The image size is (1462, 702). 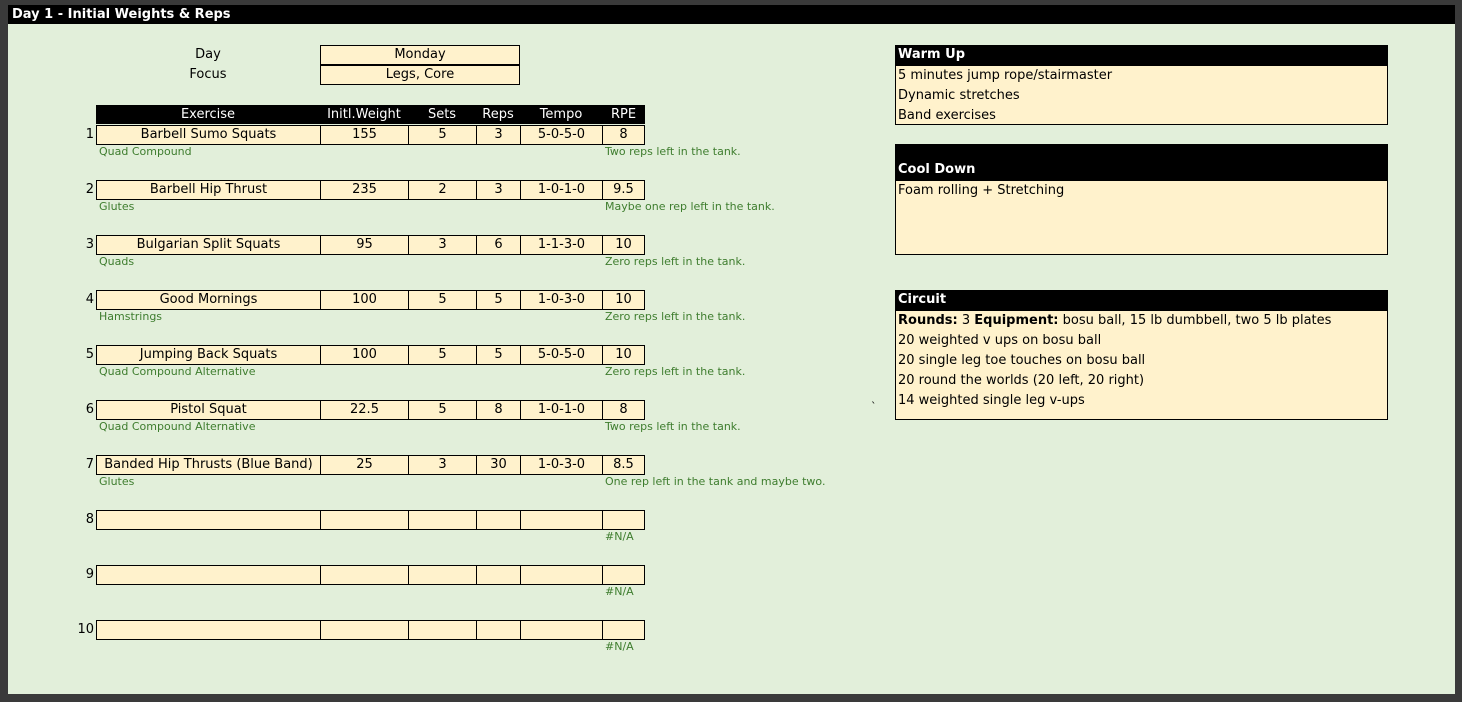 I want to click on circuit-line: 20 round the worlds (20 left, 20 right), so click(x=1021, y=380).